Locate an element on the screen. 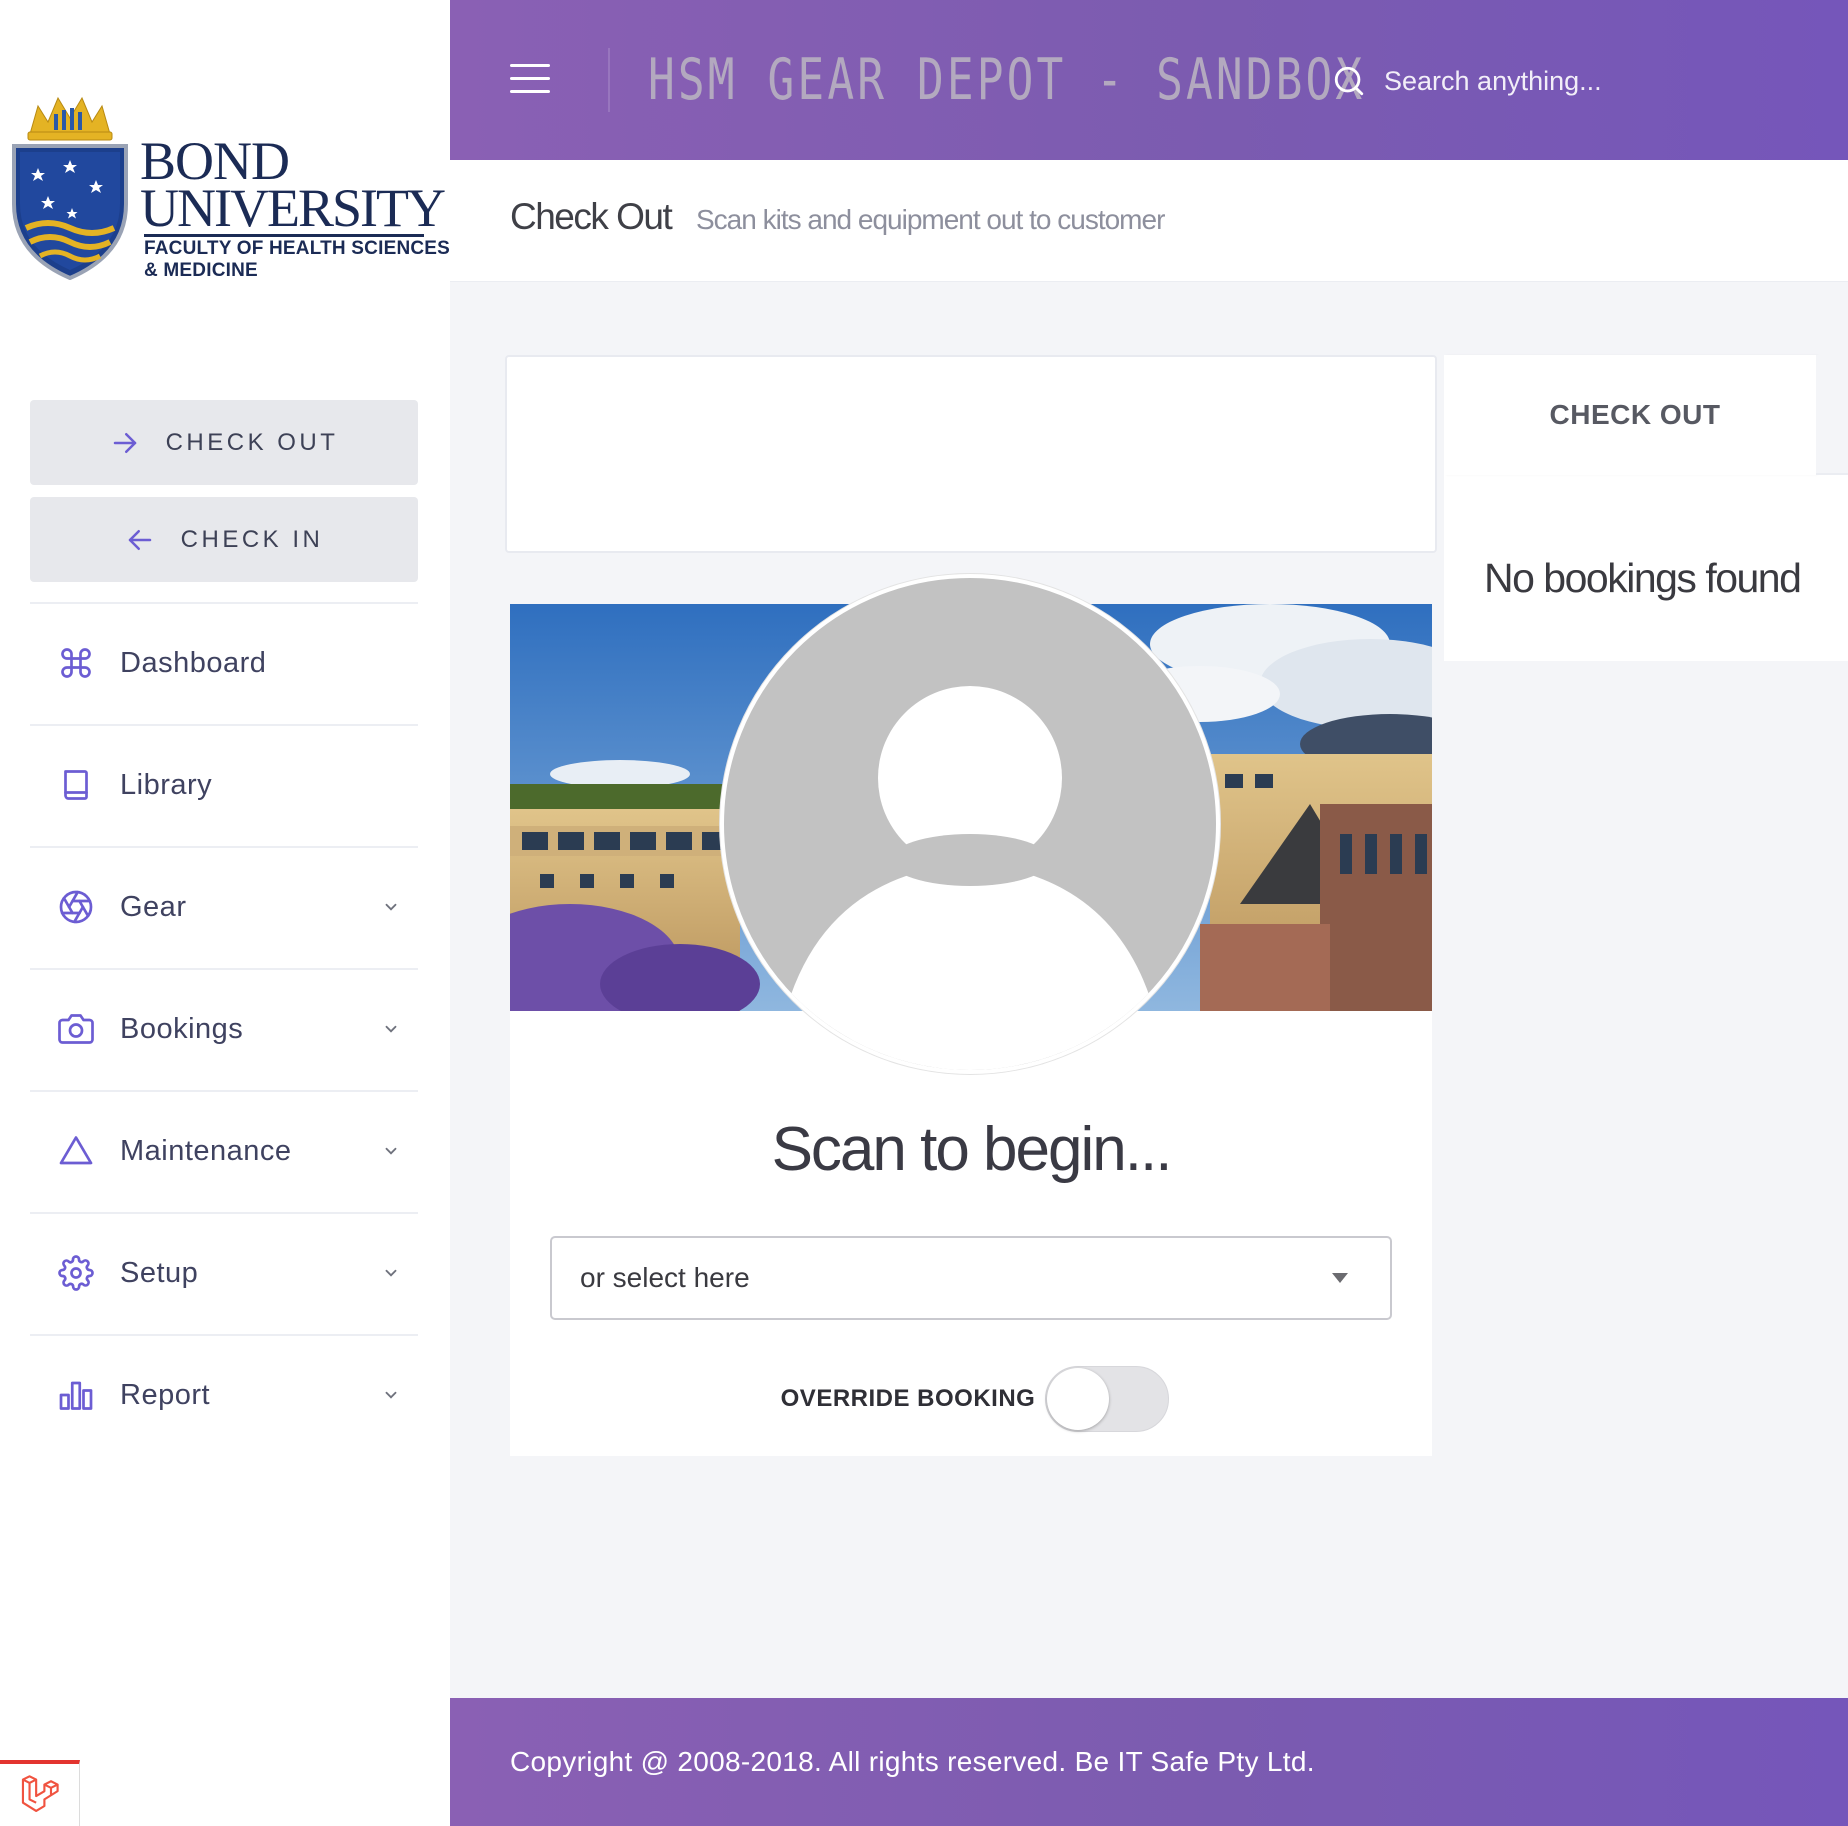  check-out-button: CHECK OUT is located at coordinates (224, 442).